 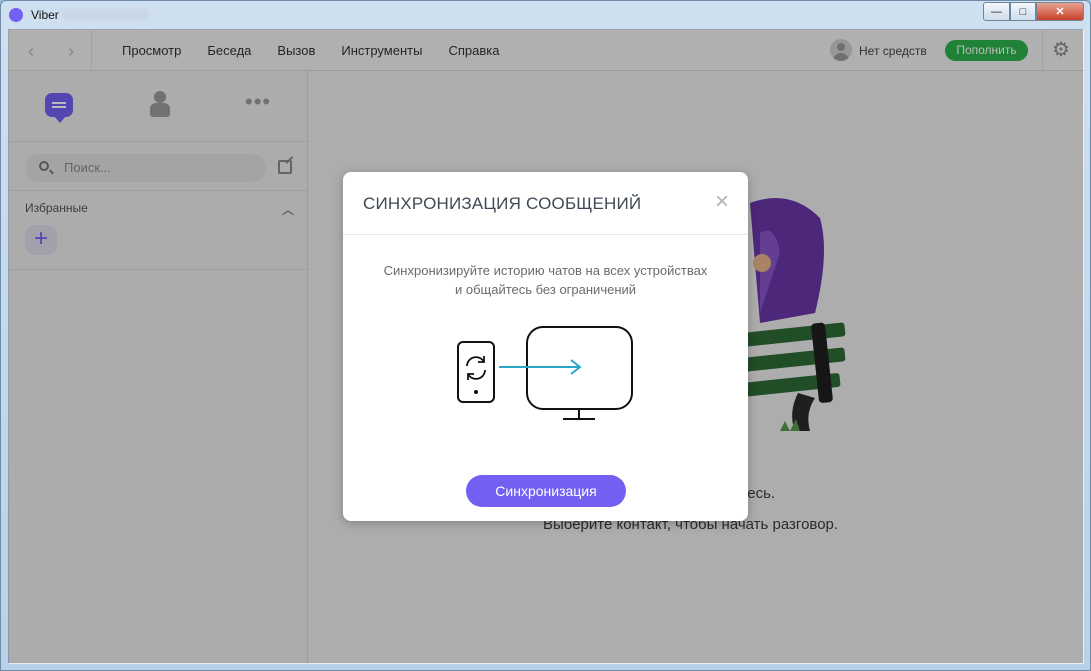 I want to click on divider, so click(x=545, y=234).